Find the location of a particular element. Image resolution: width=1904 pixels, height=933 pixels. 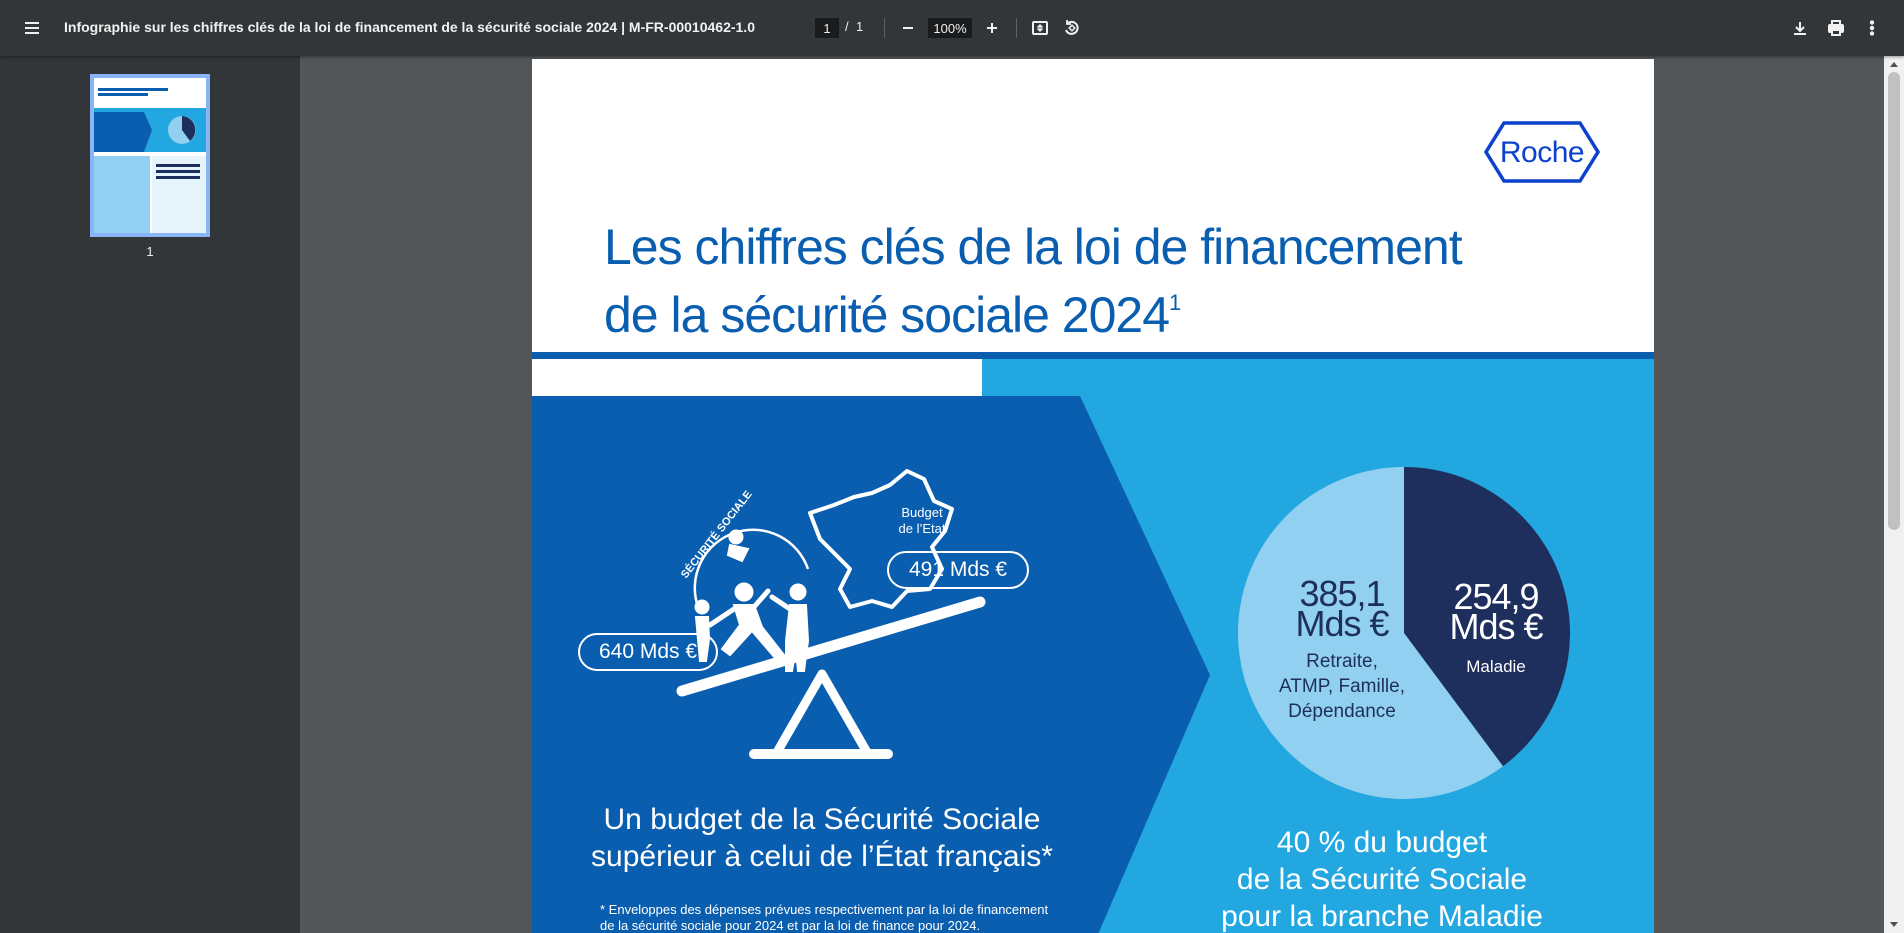

pie-slice-value-maladie: 254,9 Mds € is located at coordinates (1496, 613).